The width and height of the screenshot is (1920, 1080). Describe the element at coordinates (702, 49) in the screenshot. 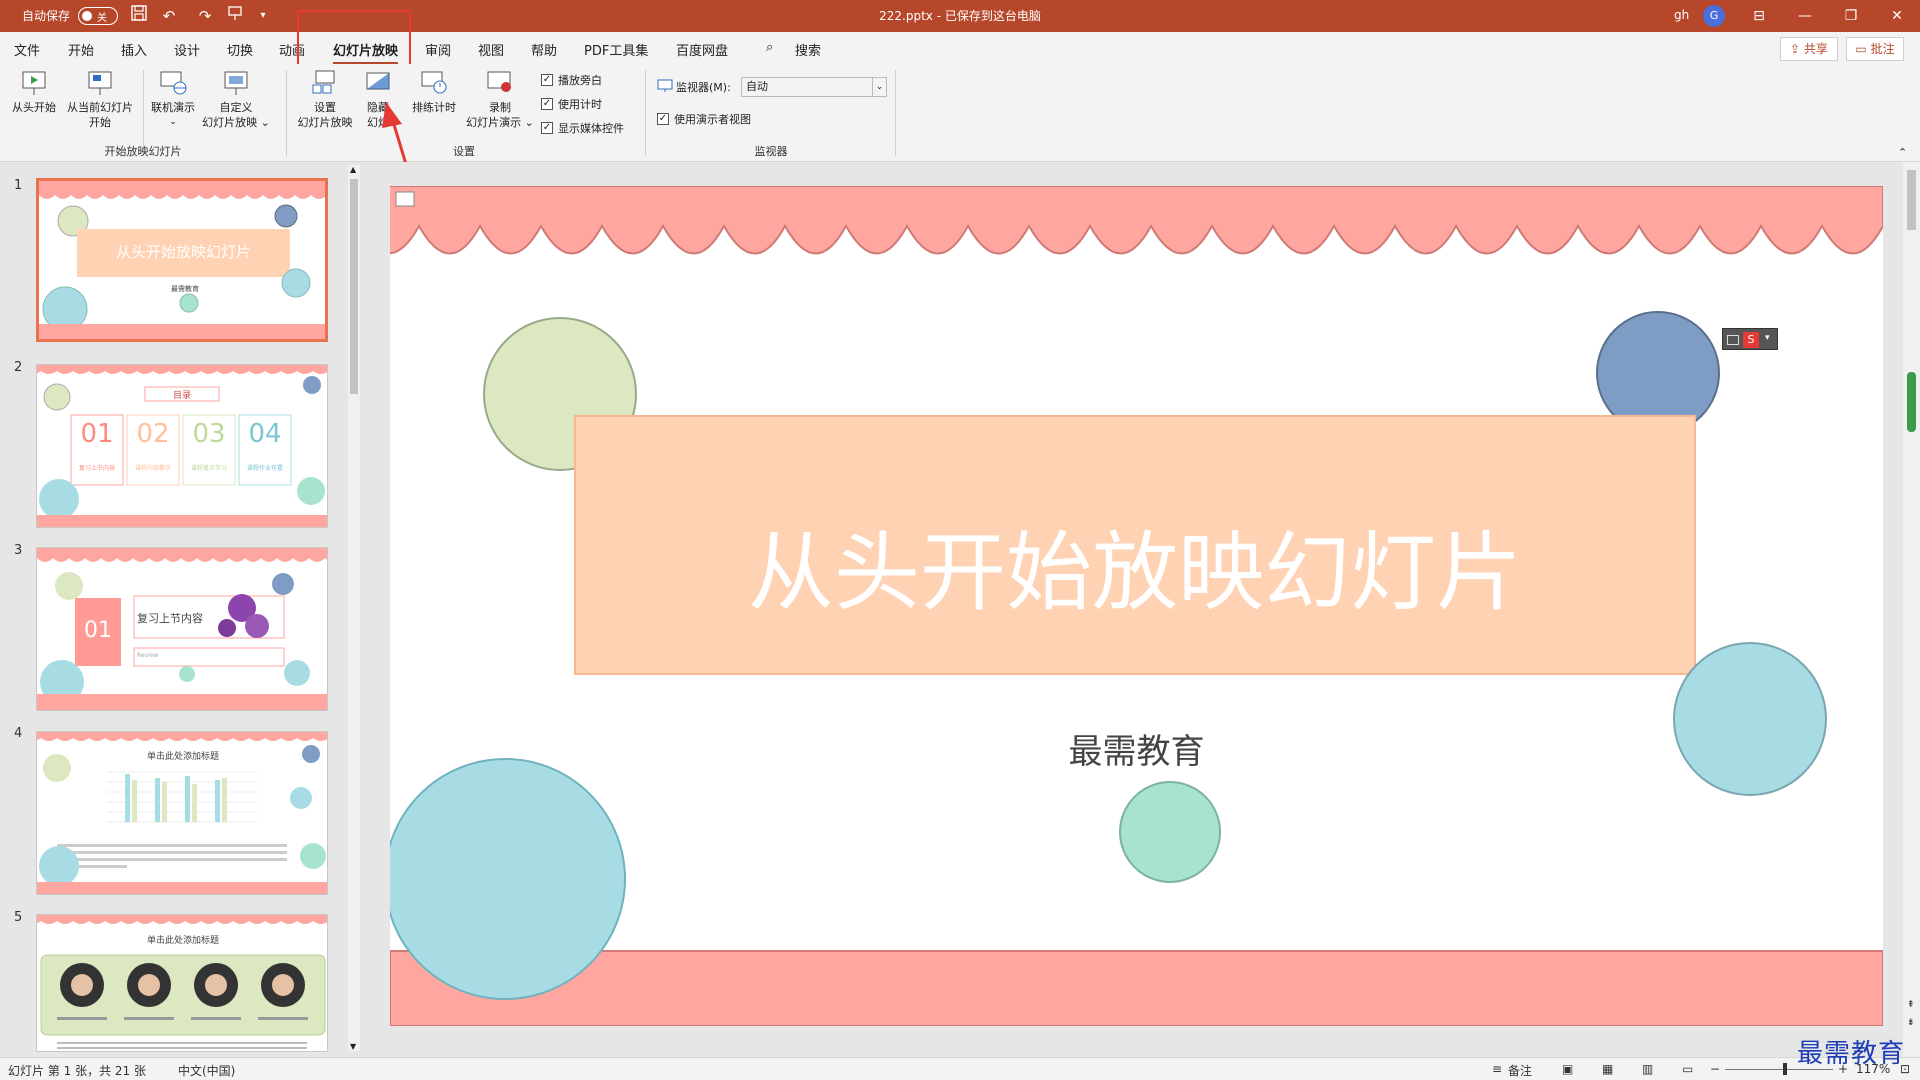

I see `tab-baidu-netdisk: 百度网盘` at that location.